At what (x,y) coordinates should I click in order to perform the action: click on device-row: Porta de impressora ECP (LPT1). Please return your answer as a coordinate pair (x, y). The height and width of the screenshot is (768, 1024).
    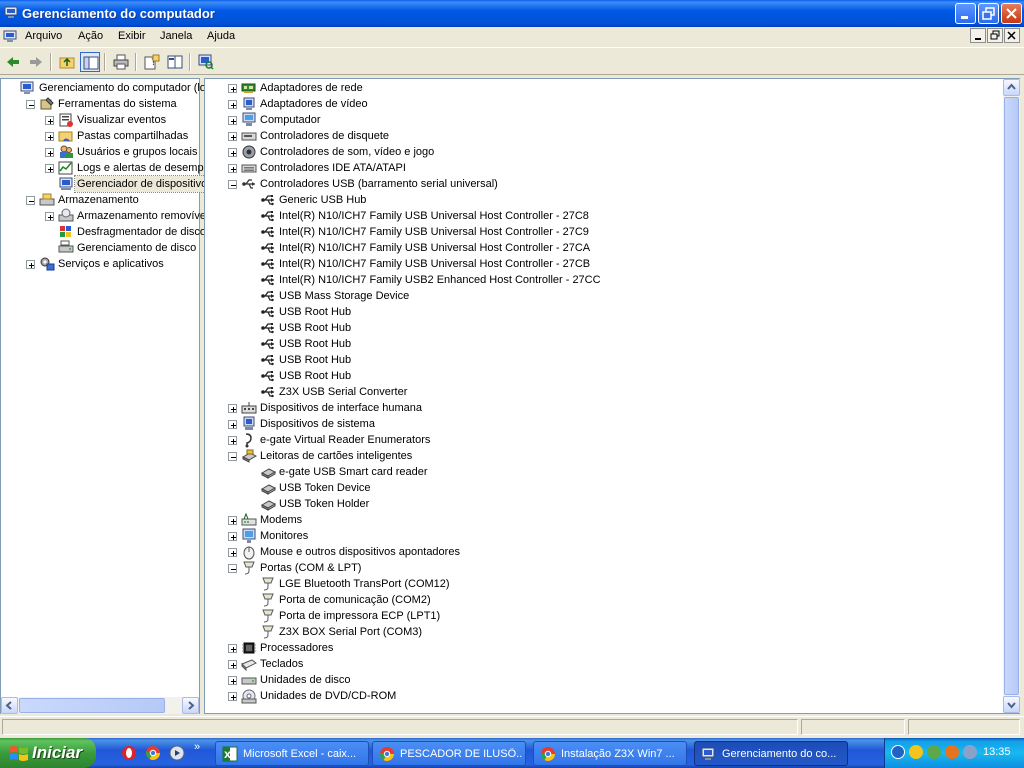
    Looking at the image, I should click on (612, 616).